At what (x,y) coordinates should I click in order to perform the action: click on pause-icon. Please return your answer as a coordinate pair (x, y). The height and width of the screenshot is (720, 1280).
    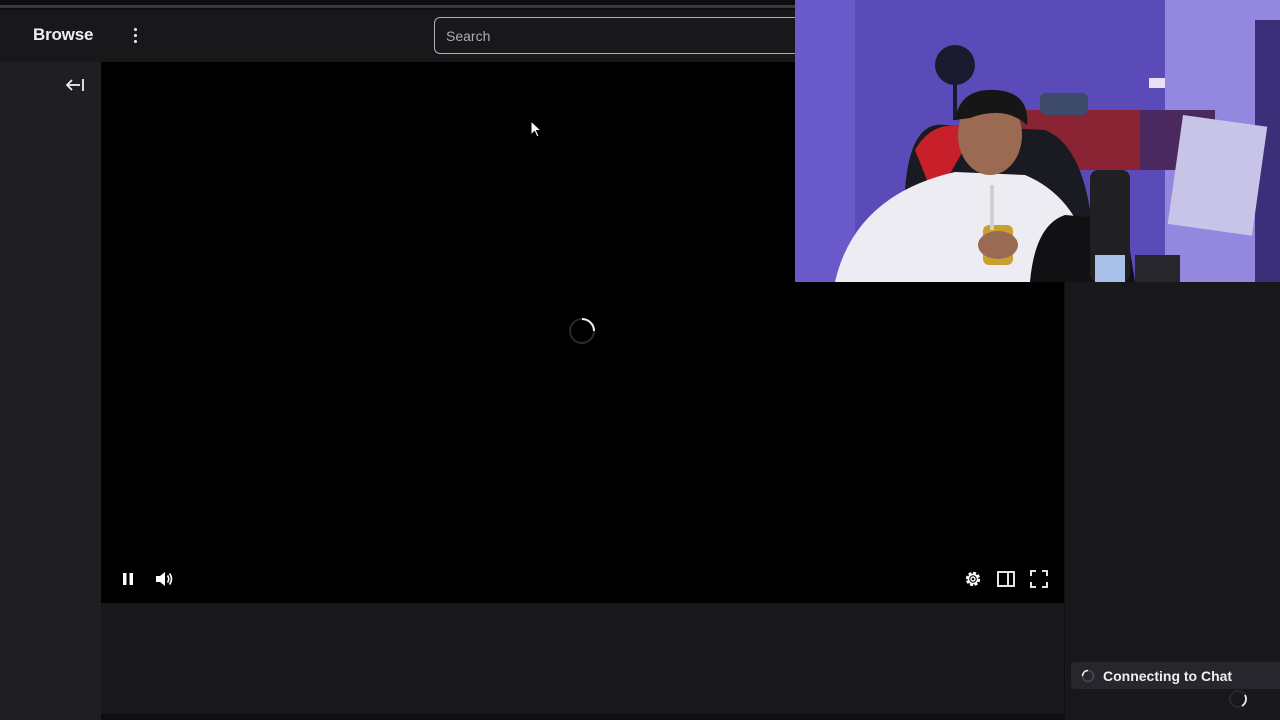
    Looking at the image, I should click on (128, 579).